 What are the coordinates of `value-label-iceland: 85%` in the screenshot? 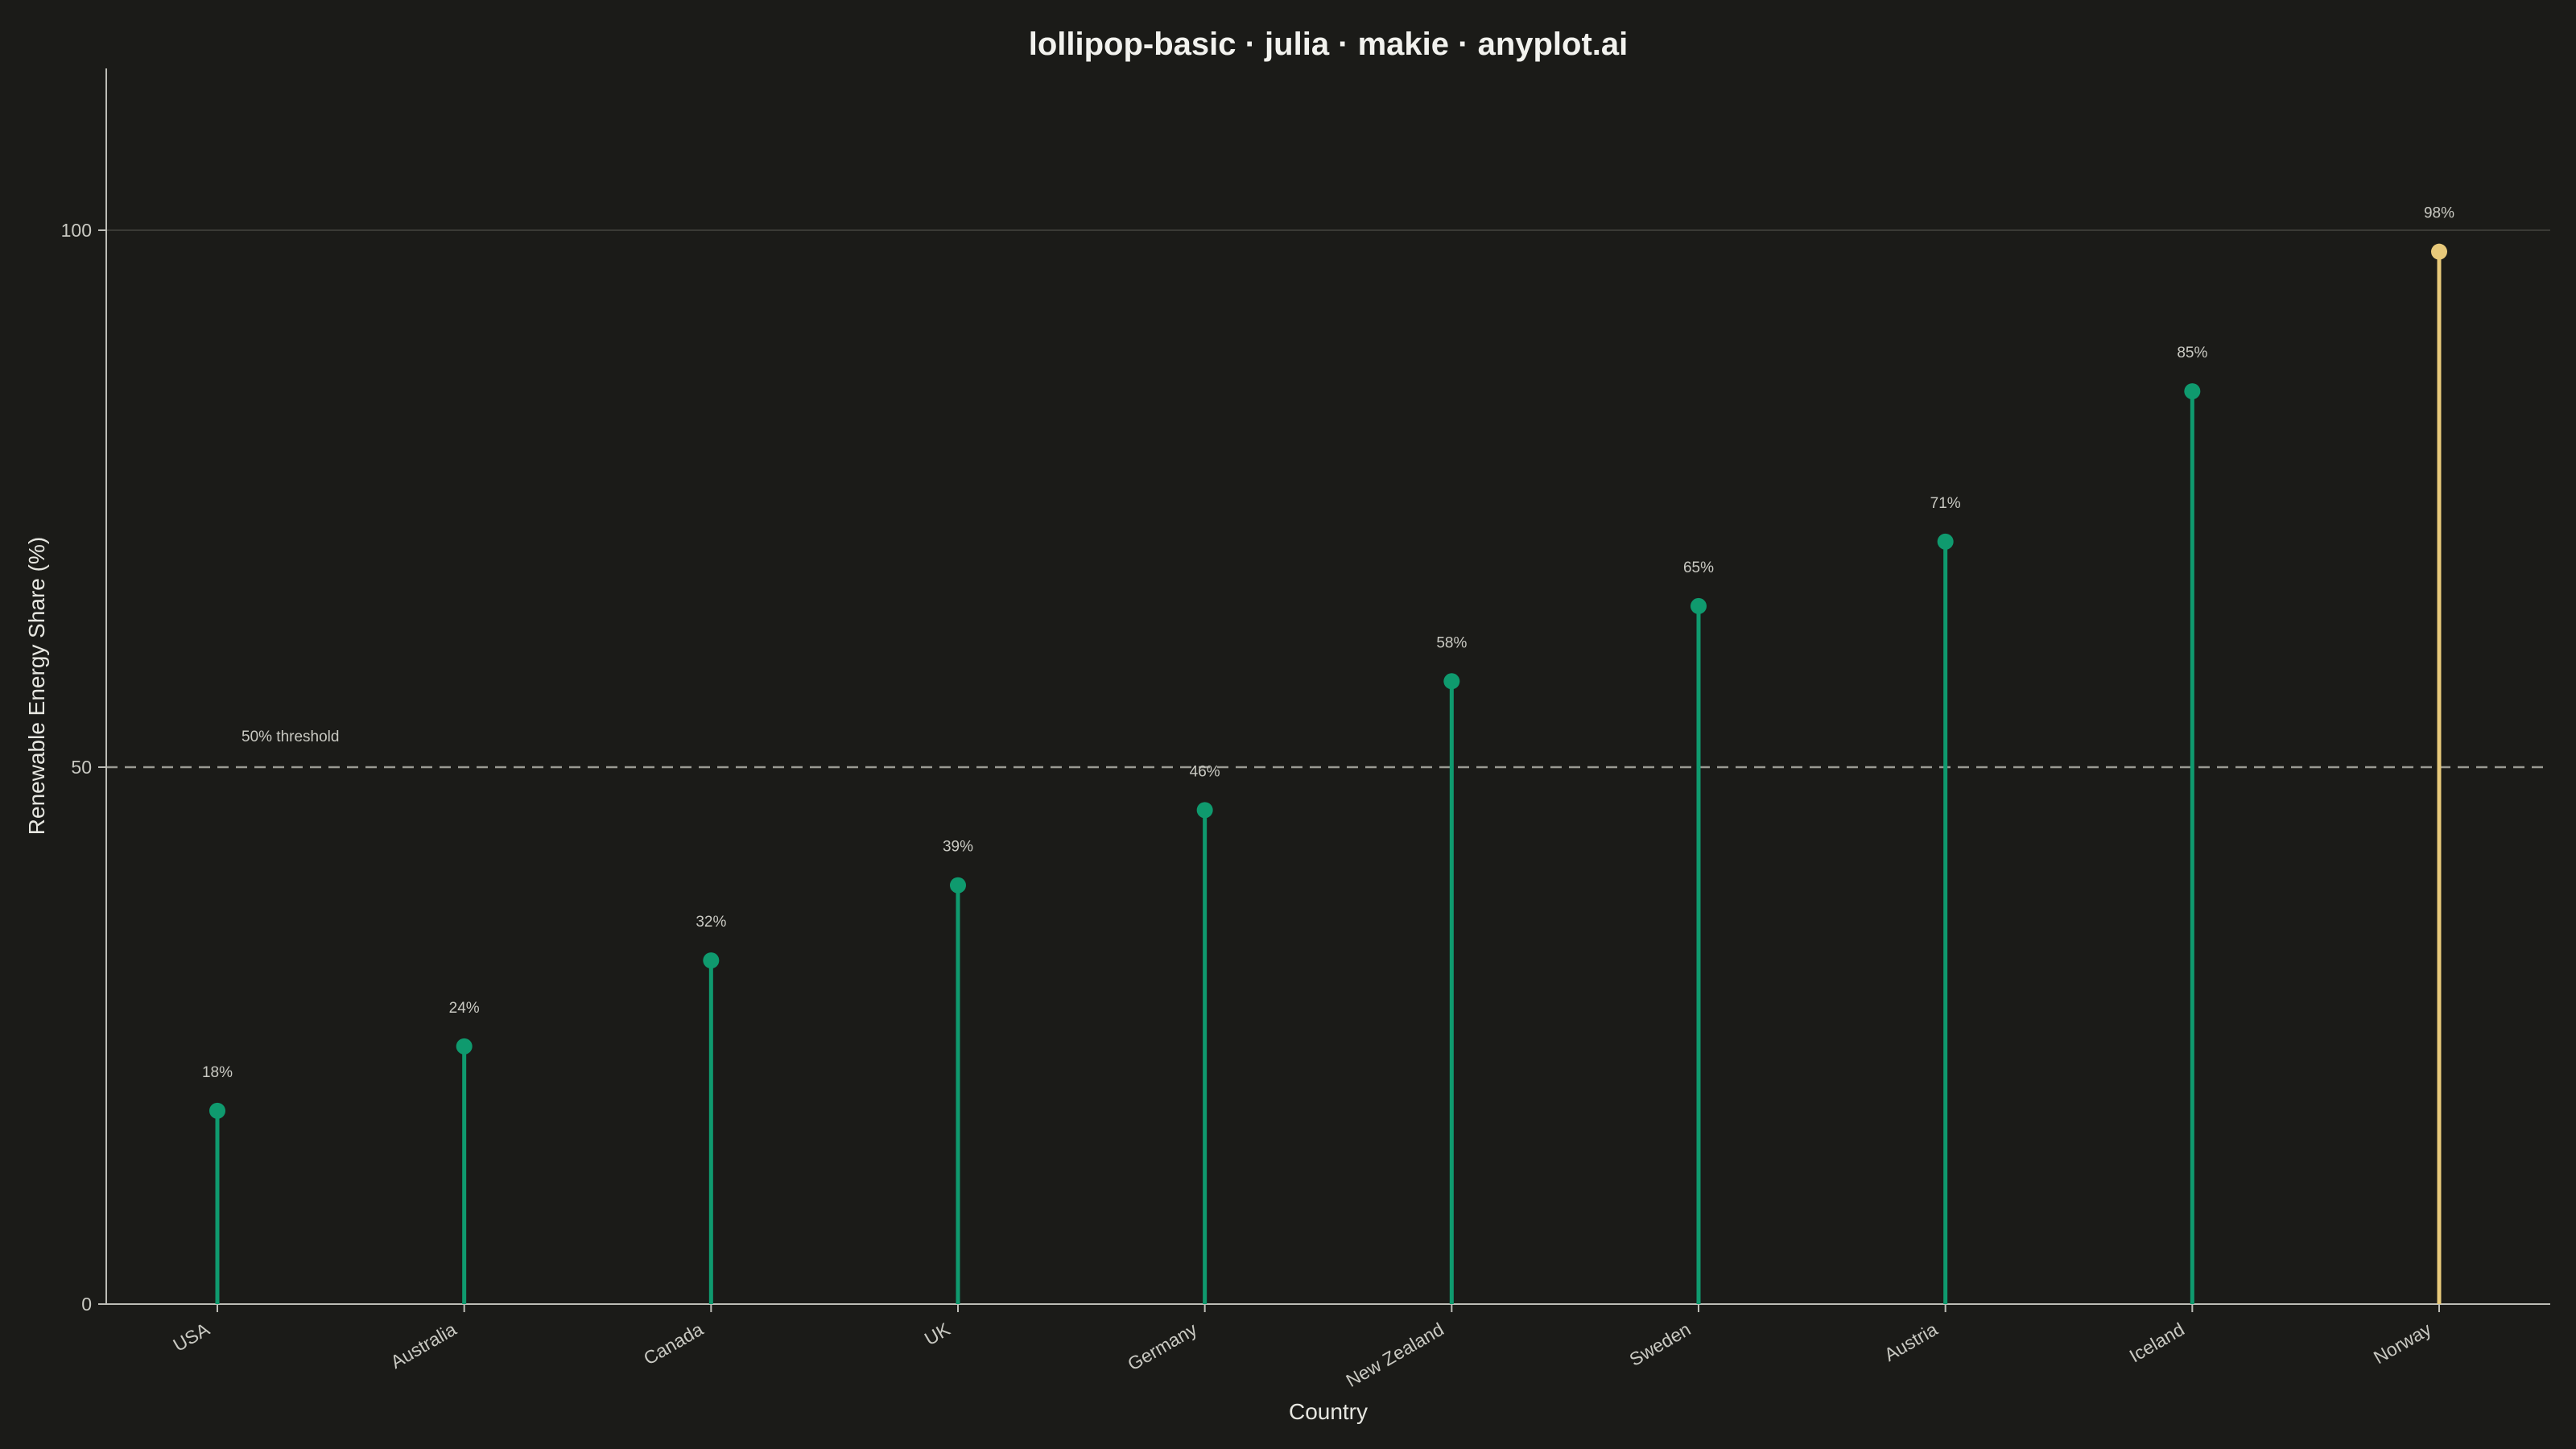 It's located at (2192, 353).